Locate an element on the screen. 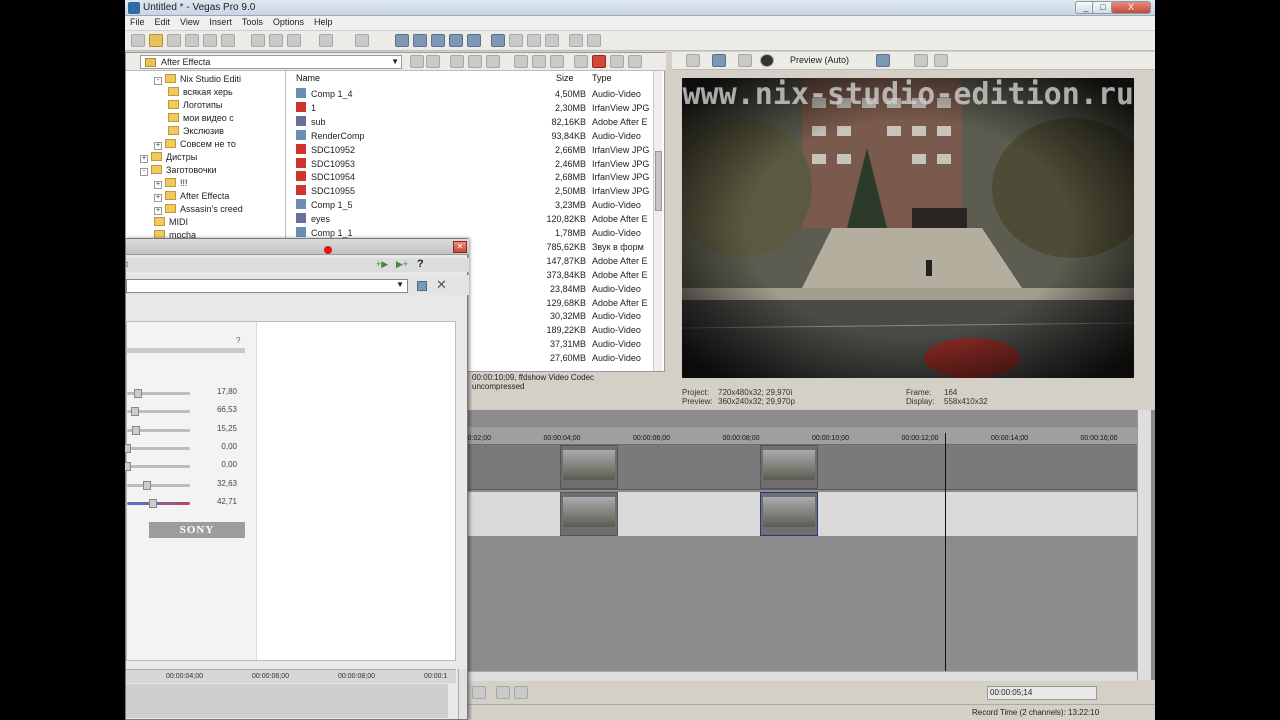 This screenshot has height=720, width=1280. save-icon is located at coordinates (174, 40).